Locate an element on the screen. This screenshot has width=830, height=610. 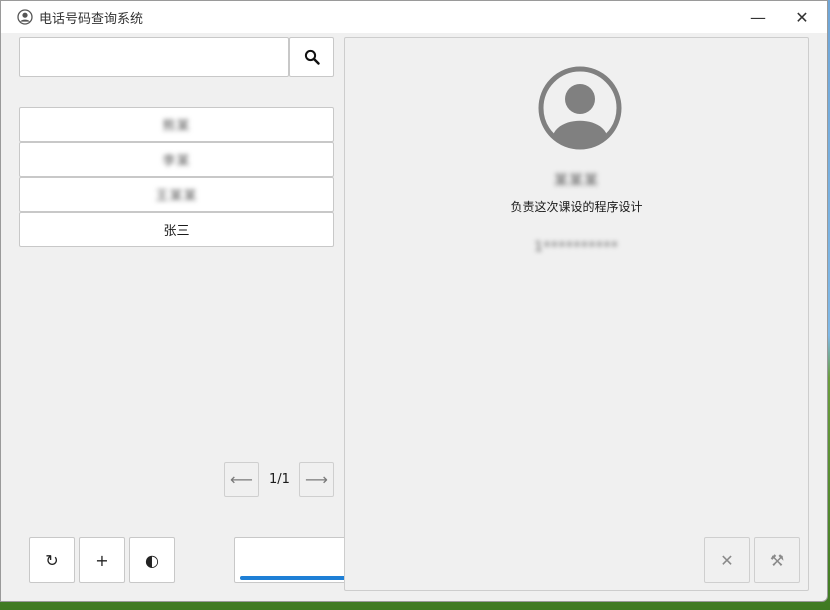
detail-description: 负责这次课设的程序设计 is located at coordinates (576, 207).